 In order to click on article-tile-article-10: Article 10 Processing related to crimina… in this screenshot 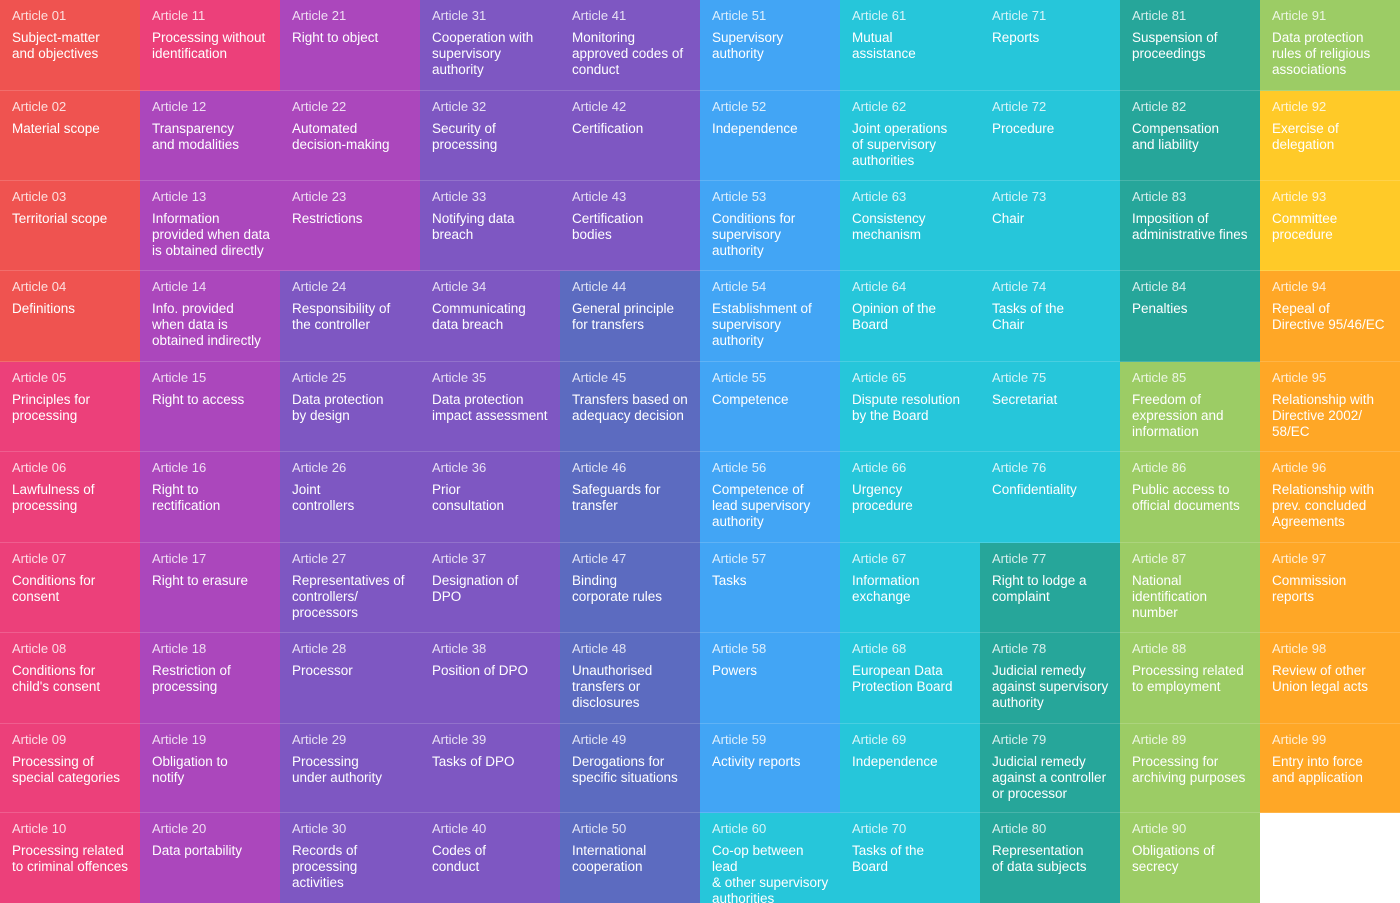, I will do `click(70, 858)`.